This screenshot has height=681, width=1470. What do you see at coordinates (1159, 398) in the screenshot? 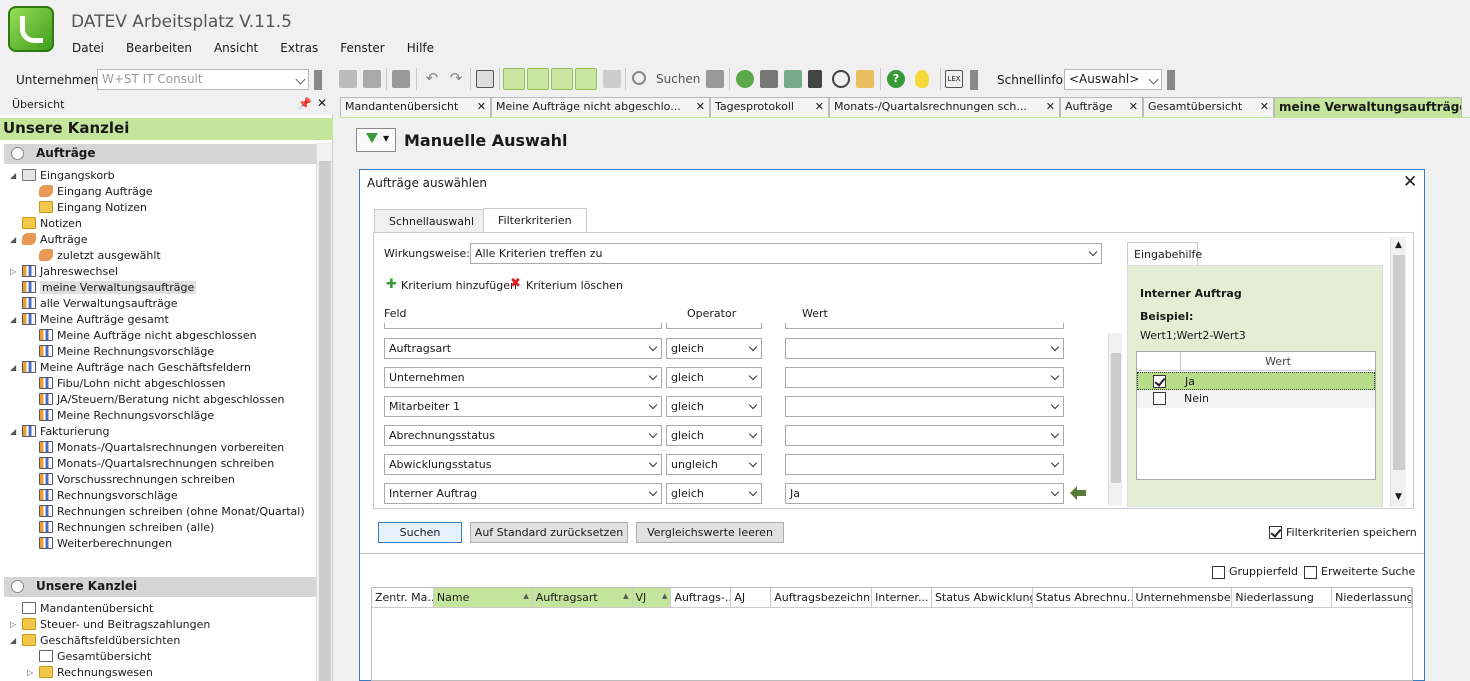
I see `checkbox-nein` at bounding box center [1159, 398].